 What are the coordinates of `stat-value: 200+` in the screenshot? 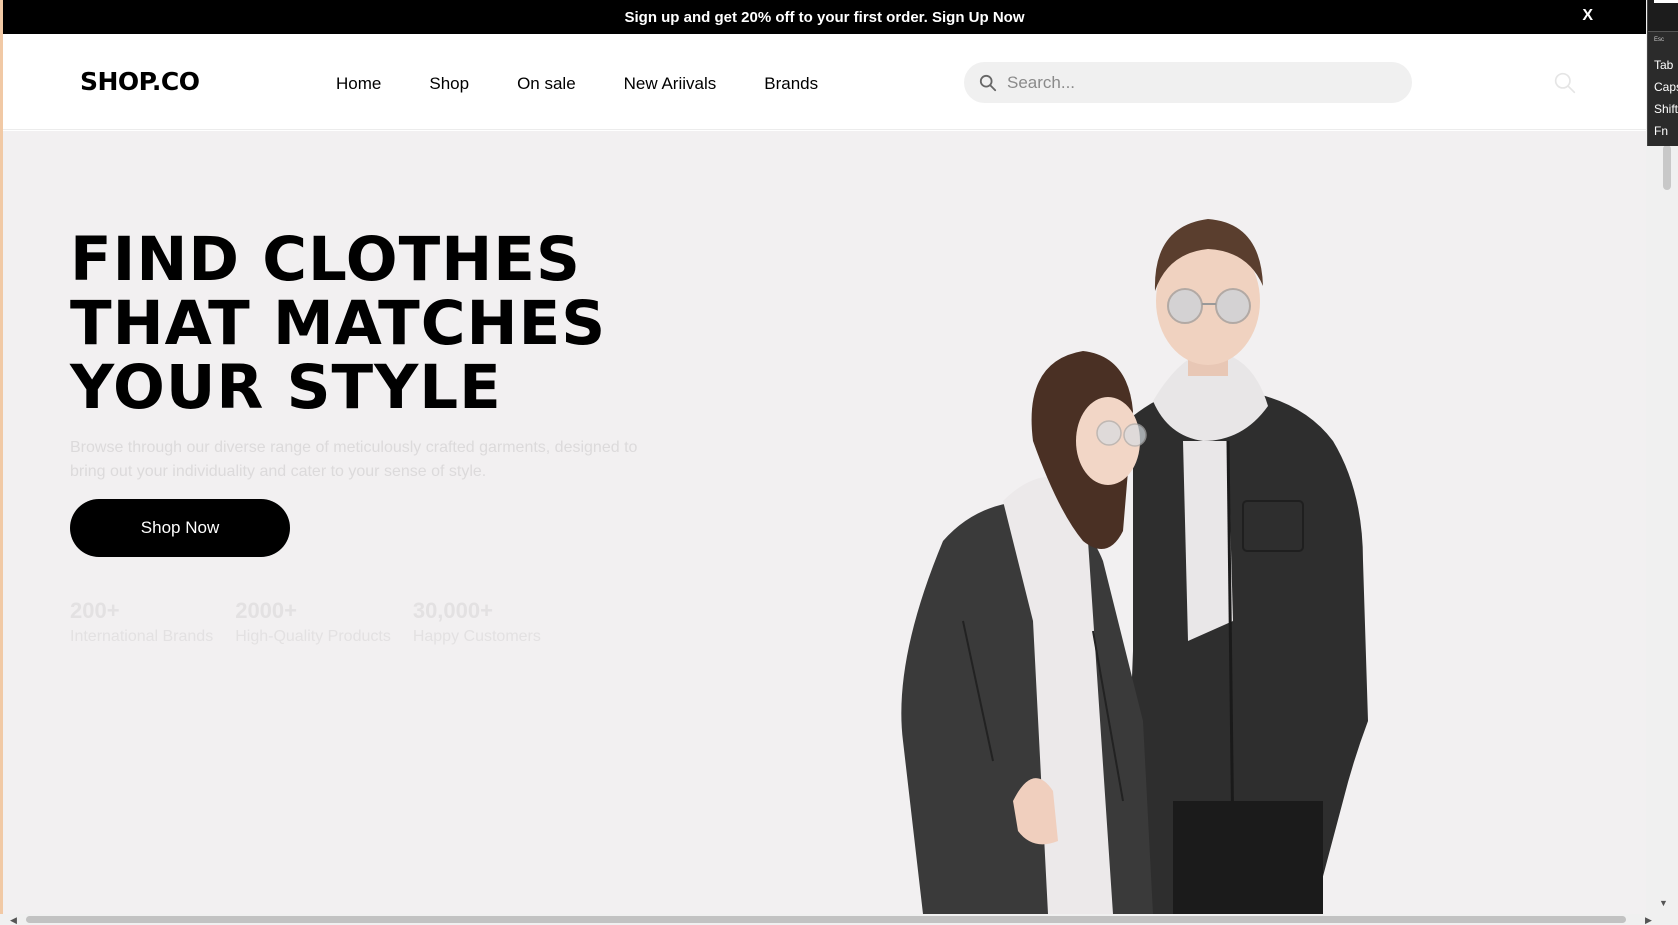 It's located at (95, 610).